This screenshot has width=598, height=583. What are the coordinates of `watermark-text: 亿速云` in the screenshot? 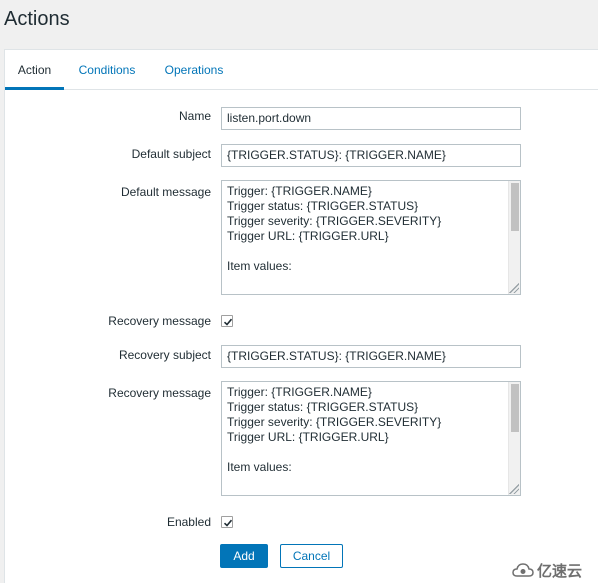 It's located at (559, 571).